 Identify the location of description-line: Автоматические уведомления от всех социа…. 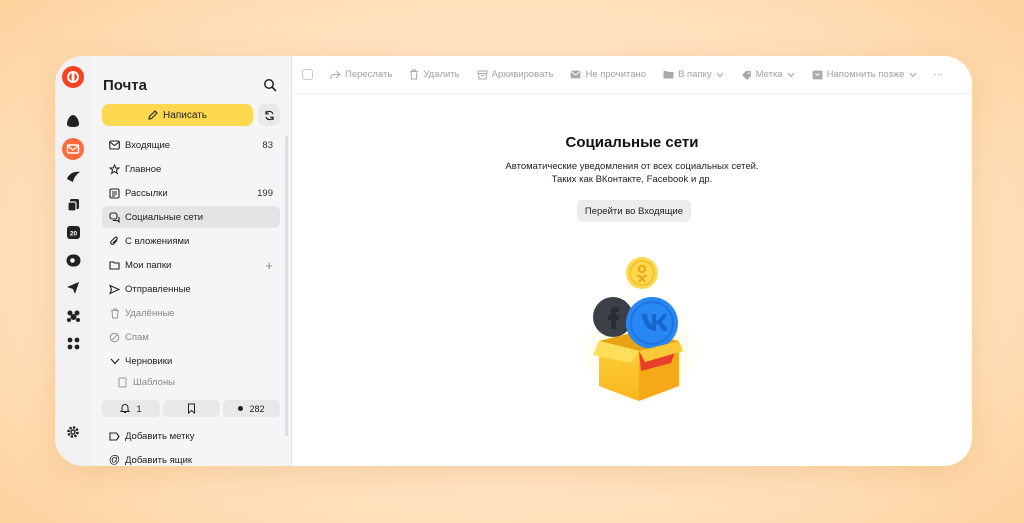
(632, 166).